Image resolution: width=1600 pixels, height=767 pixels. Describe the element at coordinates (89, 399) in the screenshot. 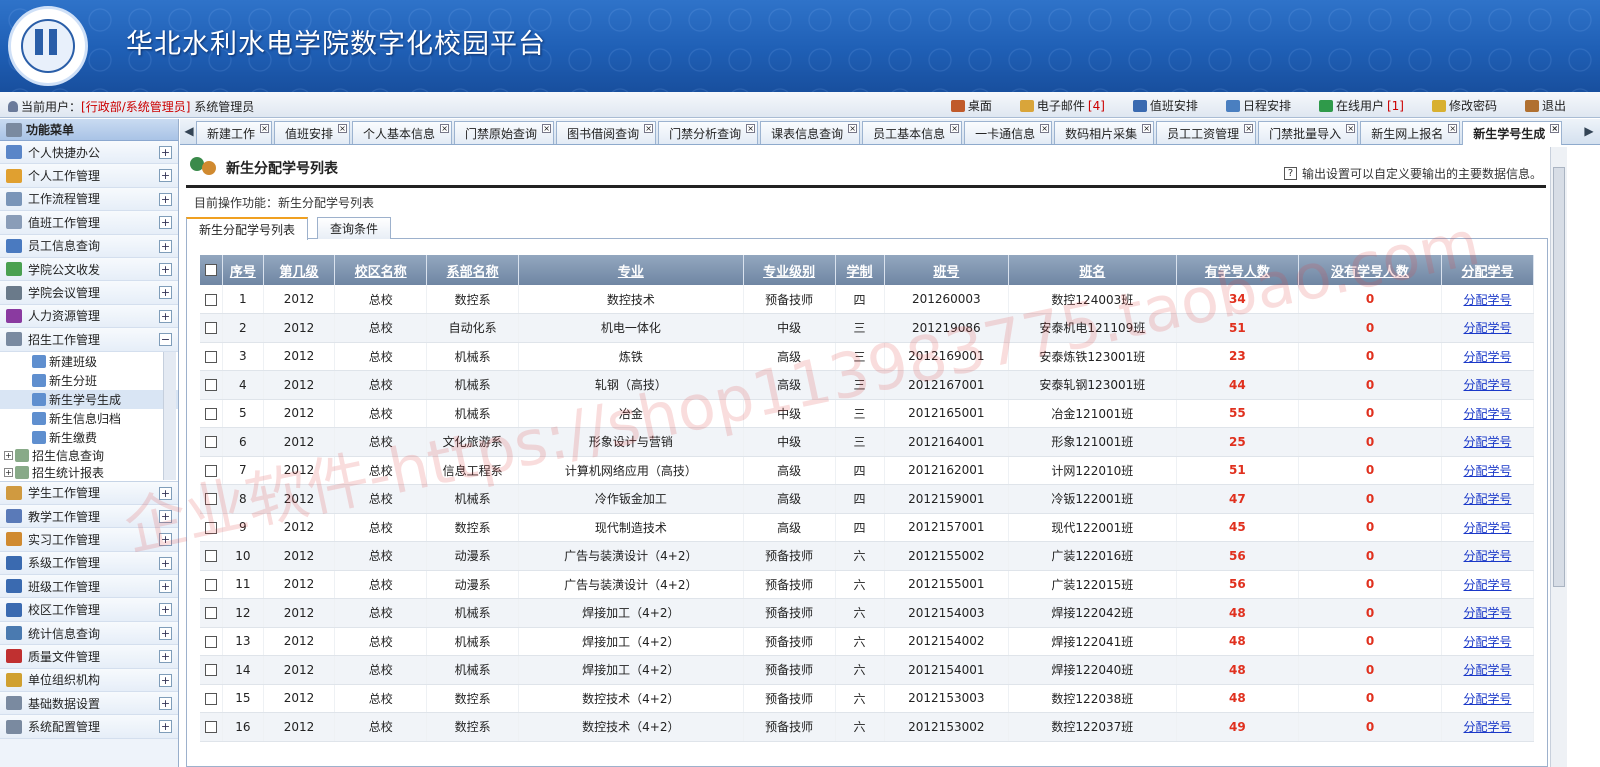

I see `submenu-item: 新生学号生成` at that location.